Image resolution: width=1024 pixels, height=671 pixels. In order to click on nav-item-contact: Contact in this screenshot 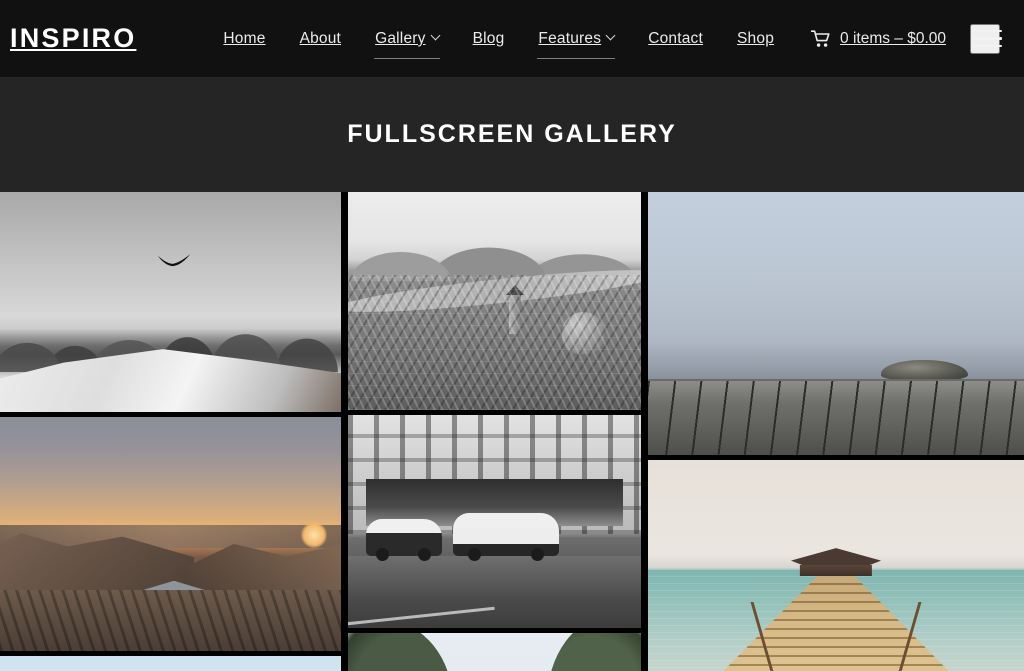, I will do `click(675, 39)`.